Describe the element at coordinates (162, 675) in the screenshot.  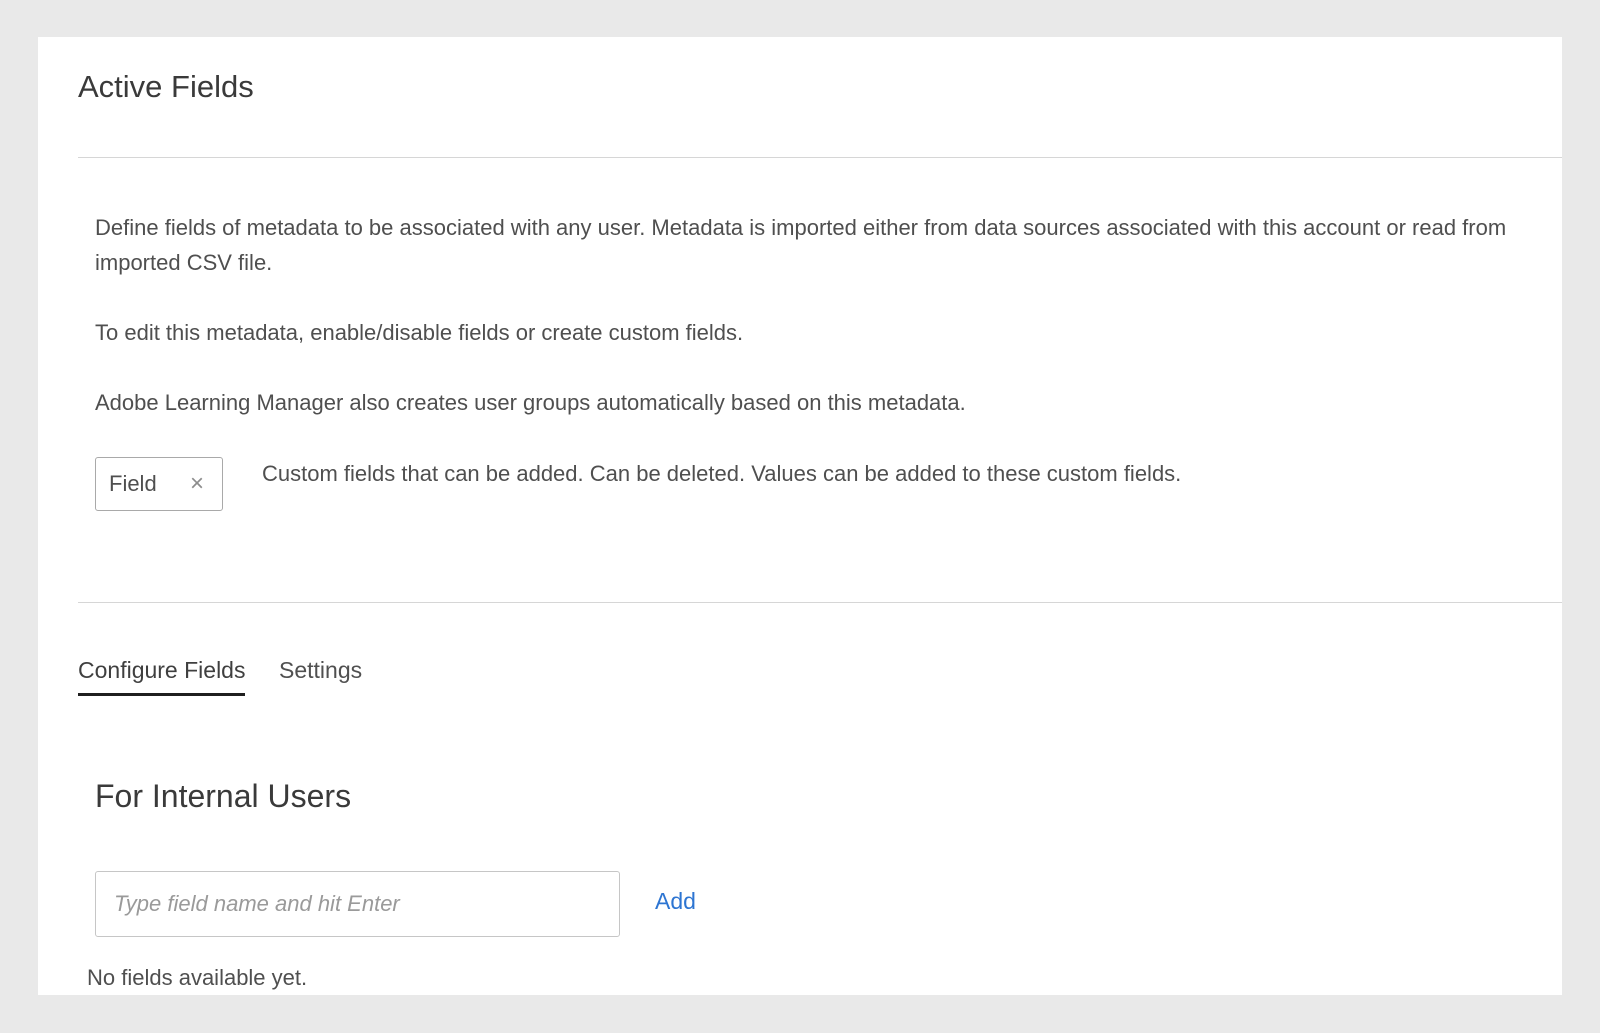
I see `tab-configure-fields: Configure Fields` at that location.